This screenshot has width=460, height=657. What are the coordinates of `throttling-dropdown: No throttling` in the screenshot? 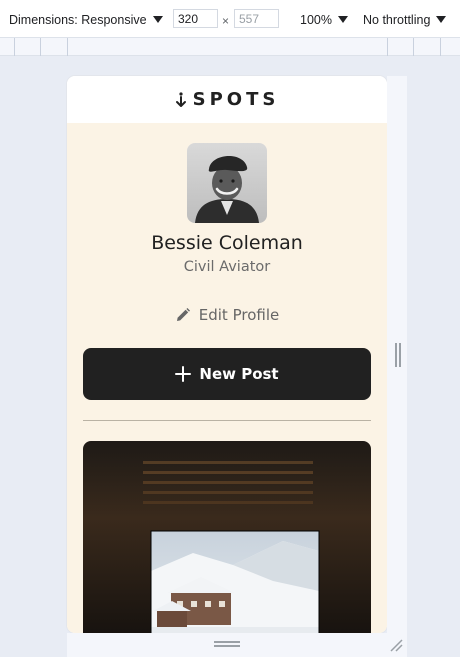 It's located at (405, 20).